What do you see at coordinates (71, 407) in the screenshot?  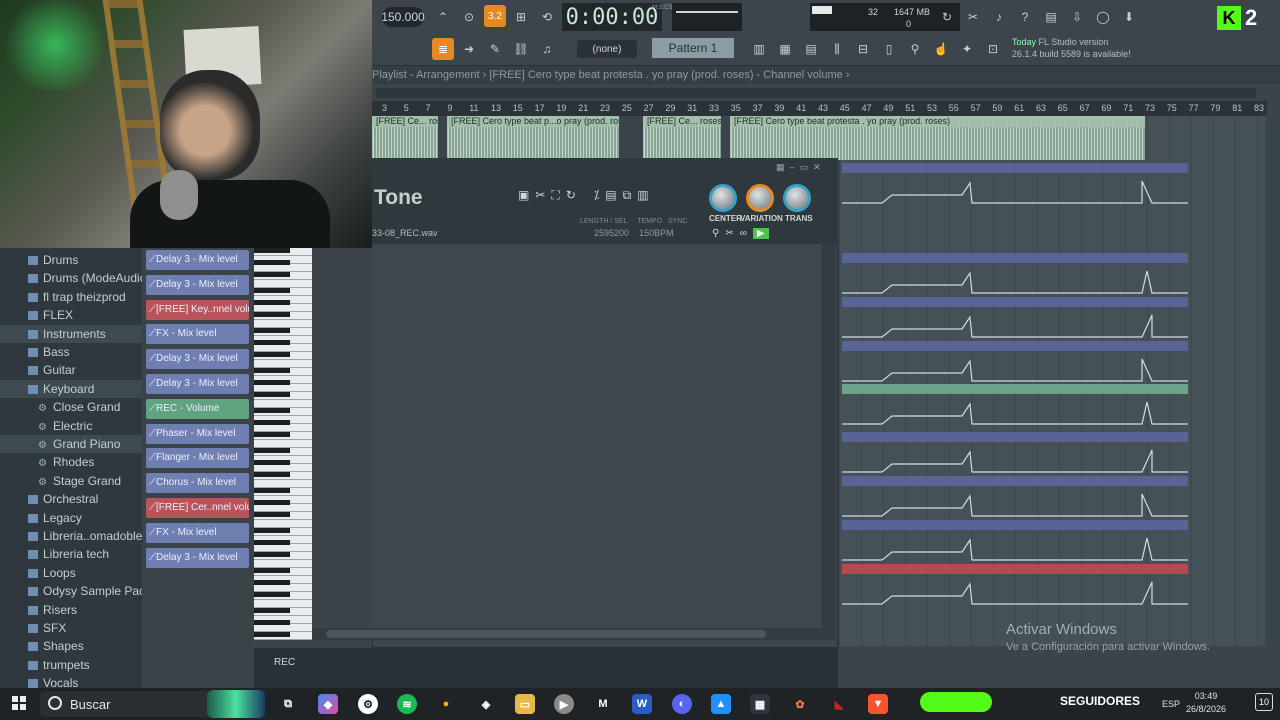 I see `browser-preset: ⚙ Close Grand` at bounding box center [71, 407].